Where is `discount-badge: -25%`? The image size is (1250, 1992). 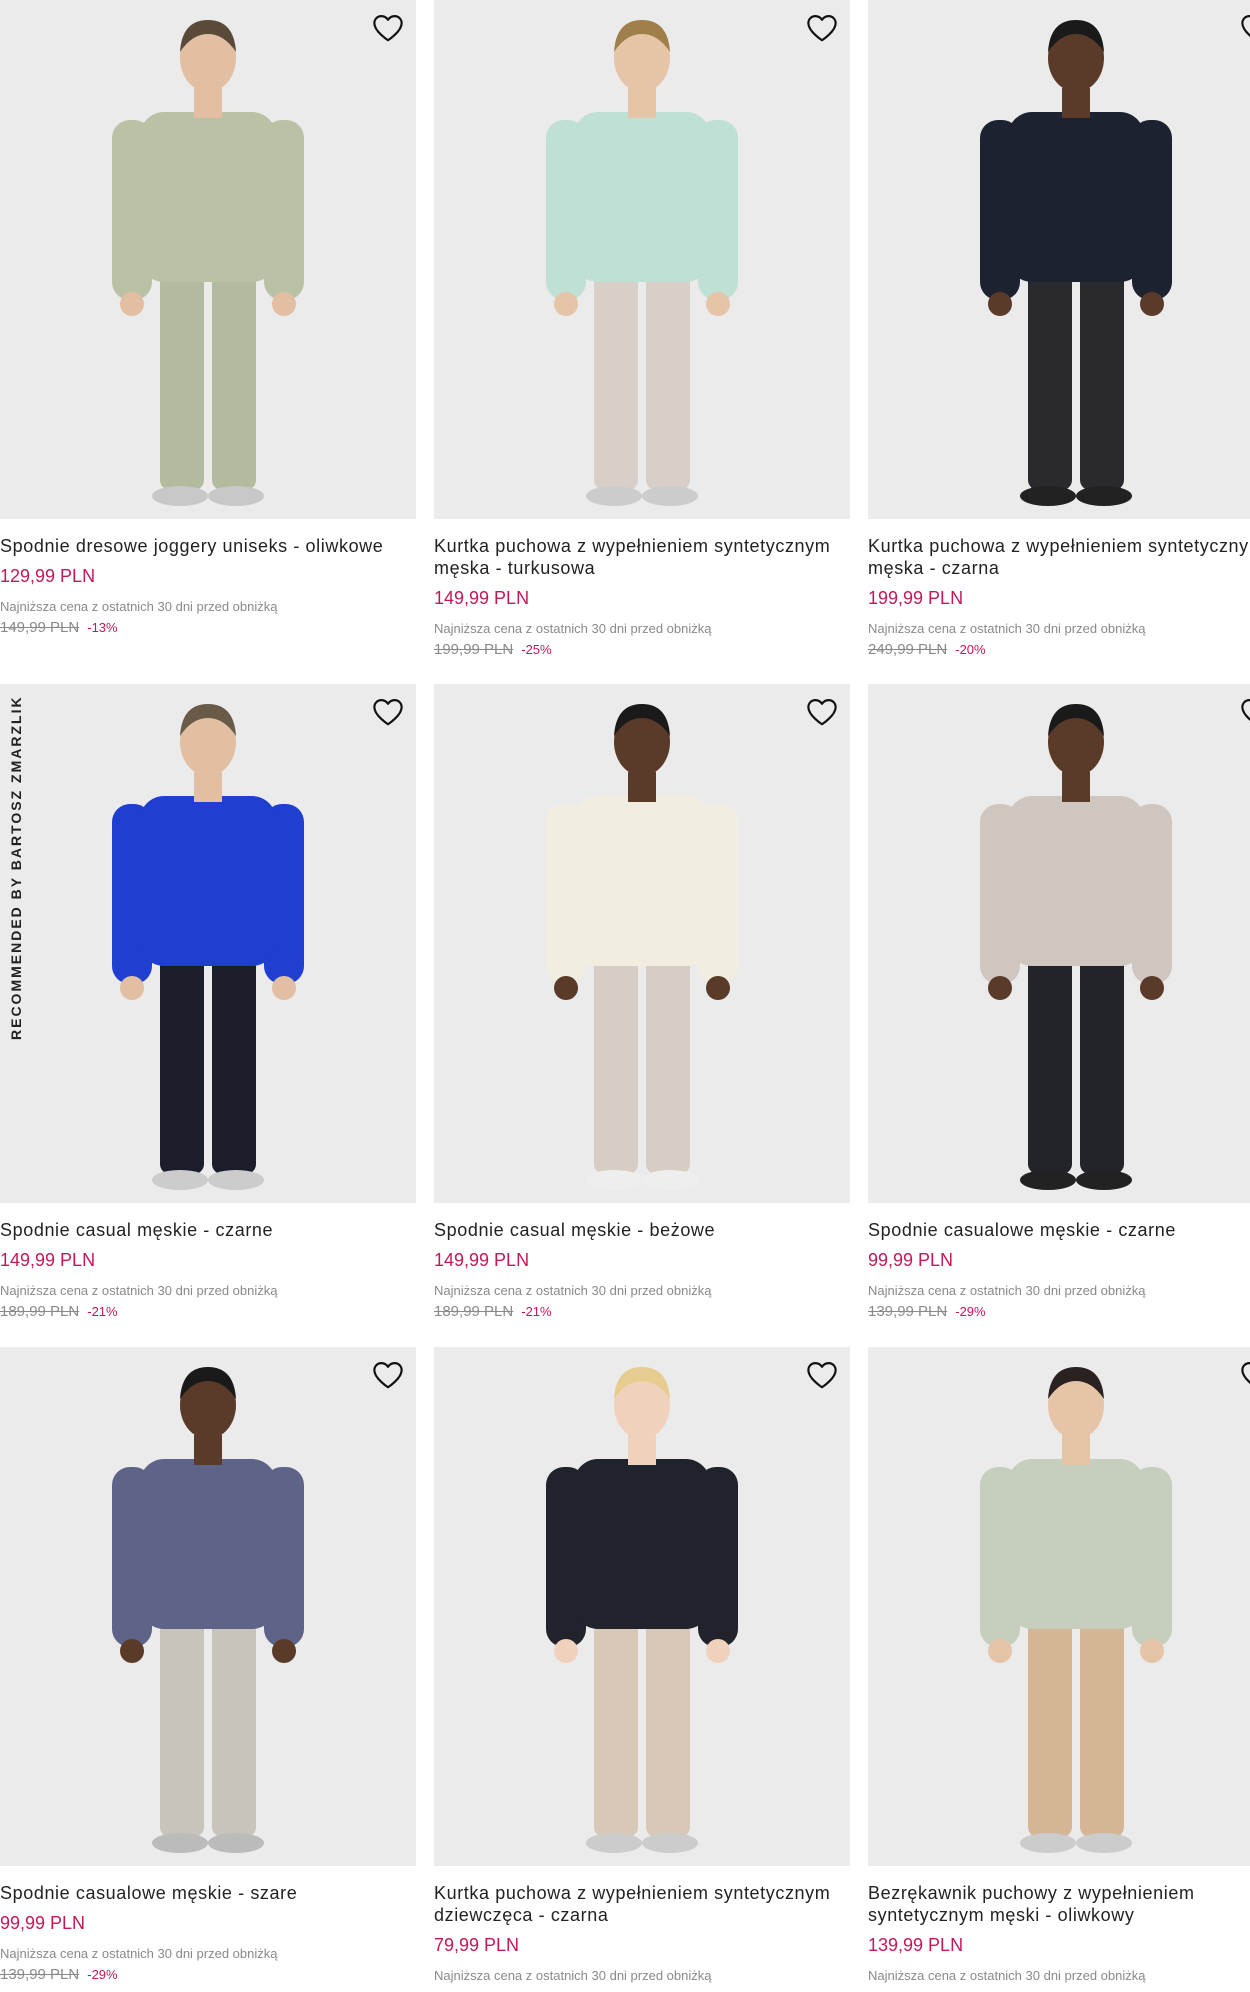 discount-badge: -25% is located at coordinates (536, 649).